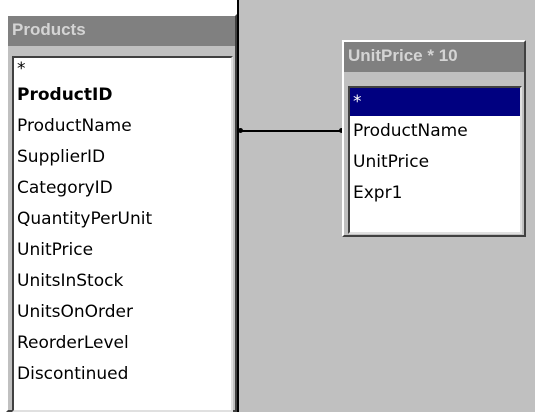  Describe the element at coordinates (240, 130) in the screenshot. I see `join-line-start-dot` at that location.